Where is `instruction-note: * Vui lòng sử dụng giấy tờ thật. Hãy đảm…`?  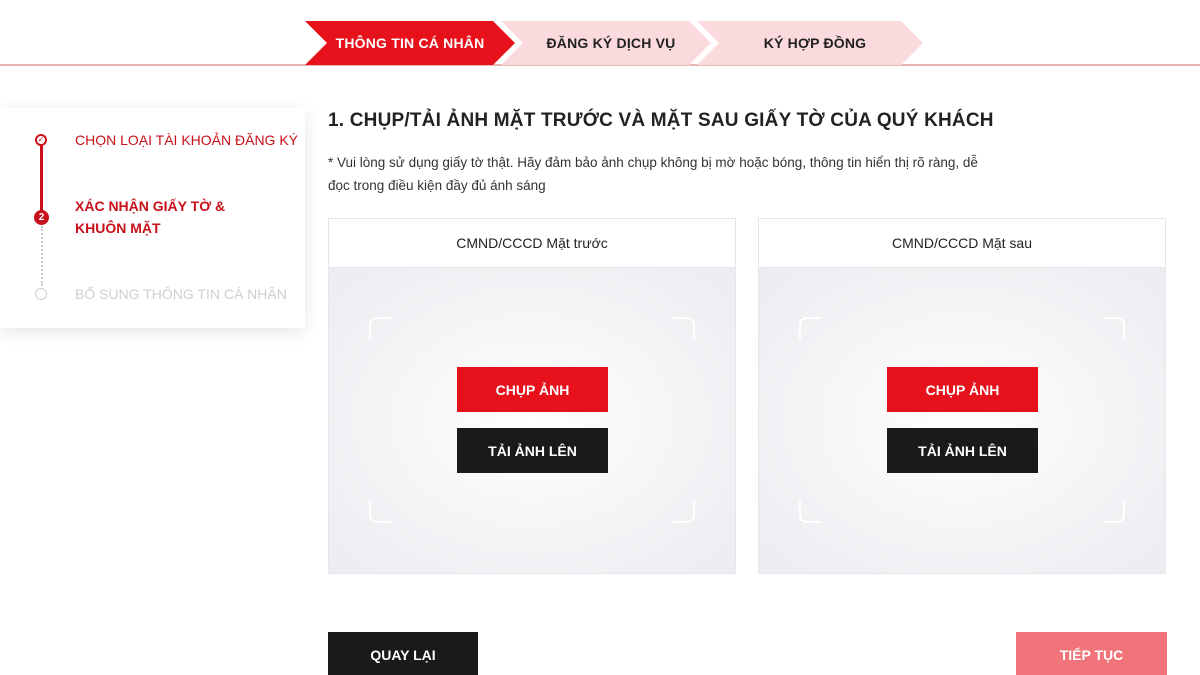 instruction-note: * Vui lòng sử dụng giấy tờ thật. Hãy đảm… is located at coordinates (653, 174).